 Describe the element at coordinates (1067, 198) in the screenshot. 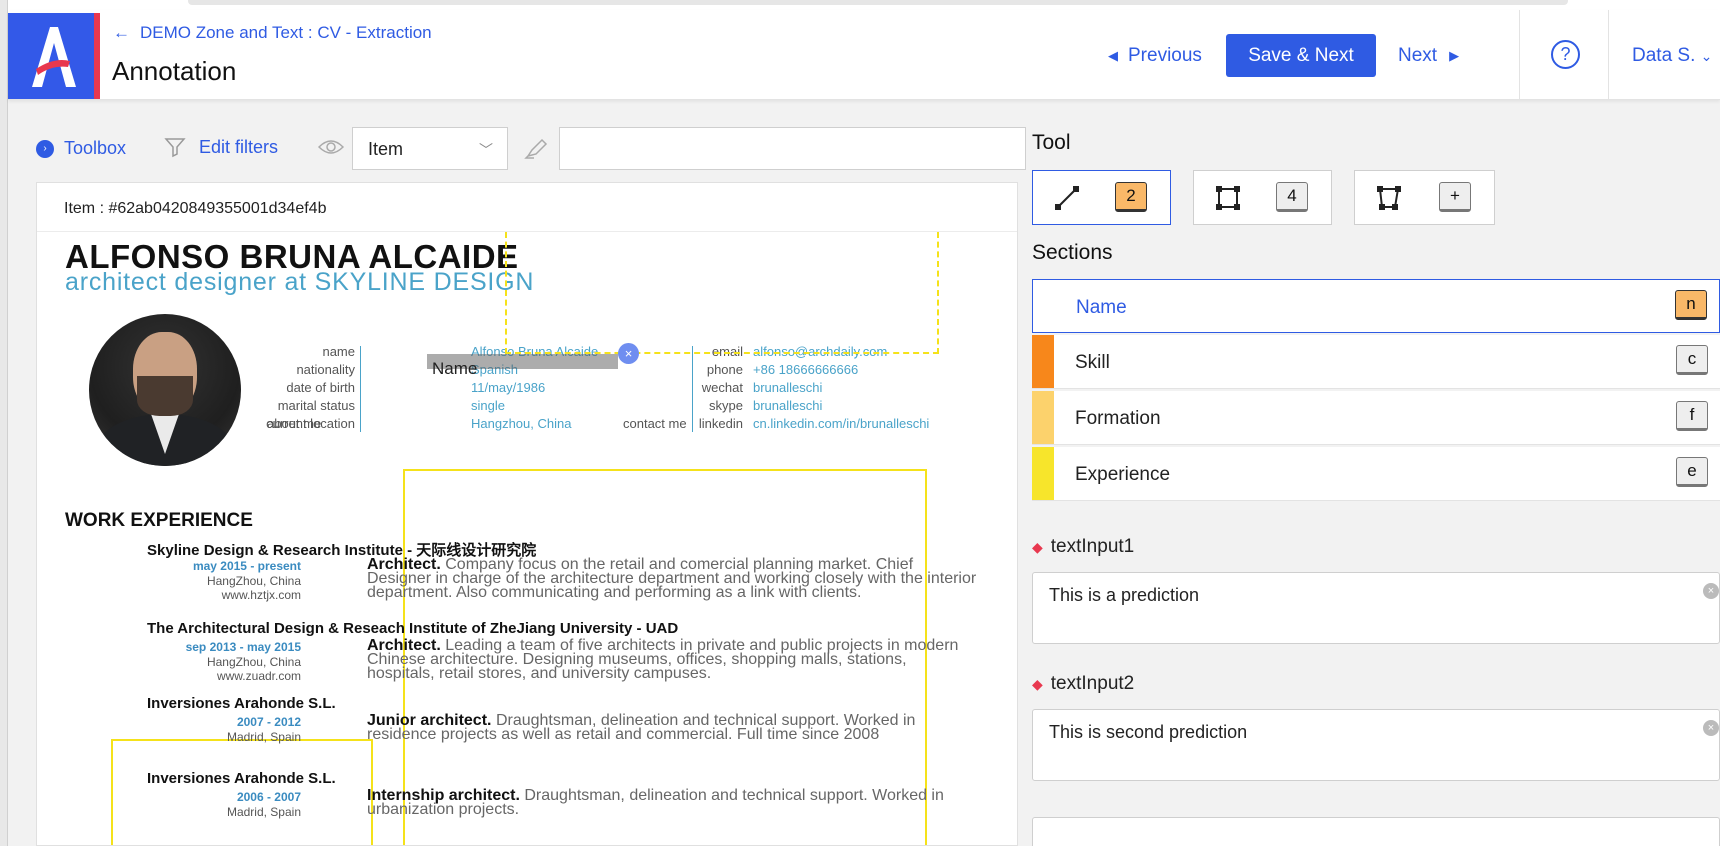

I see `line-tool-icon` at that location.